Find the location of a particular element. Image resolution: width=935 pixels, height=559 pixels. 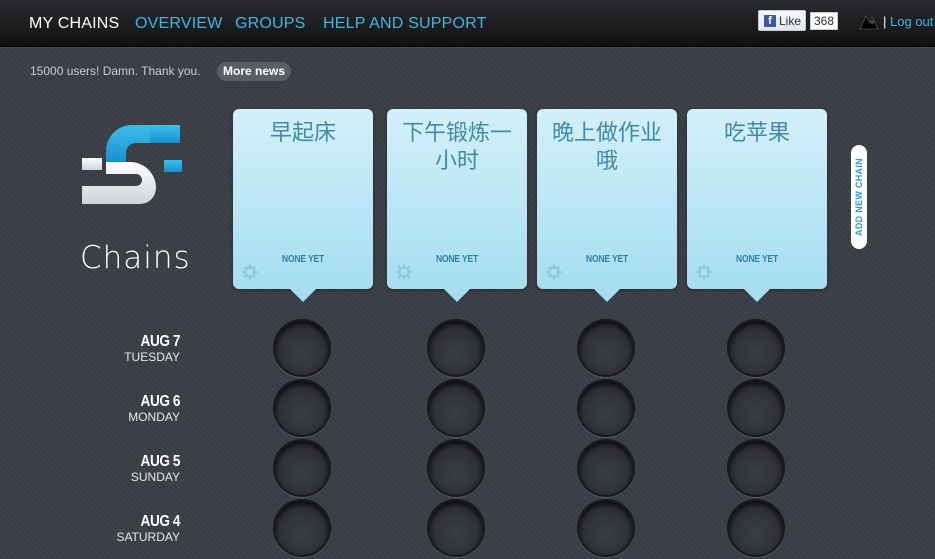

more-news-button: More news is located at coordinates (254, 71).